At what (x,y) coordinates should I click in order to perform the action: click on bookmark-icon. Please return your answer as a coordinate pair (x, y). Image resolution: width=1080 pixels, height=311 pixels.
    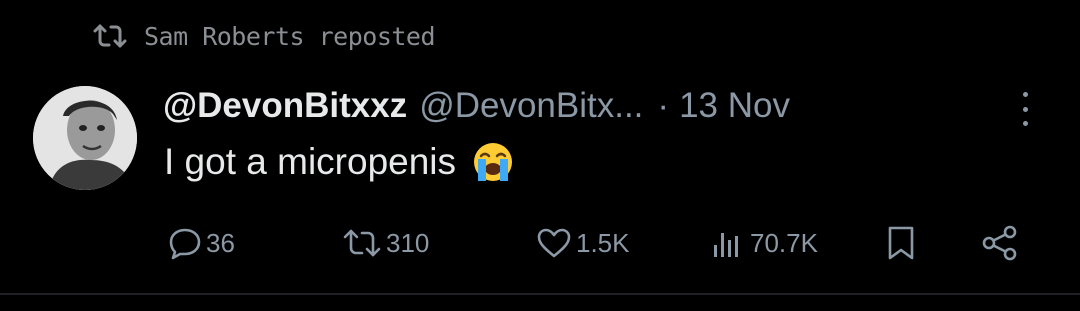
    Looking at the image, I should click on (901, 243).